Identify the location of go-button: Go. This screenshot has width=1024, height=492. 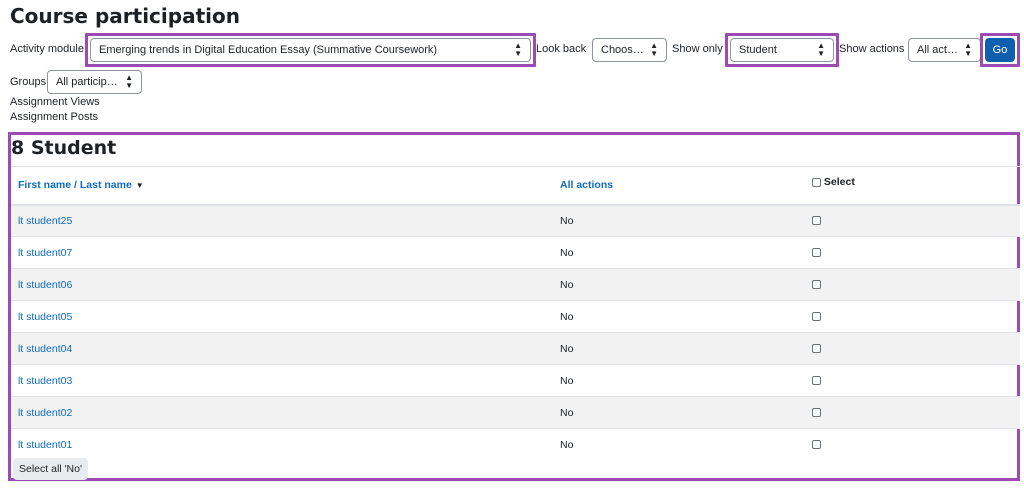
(1000, 50).